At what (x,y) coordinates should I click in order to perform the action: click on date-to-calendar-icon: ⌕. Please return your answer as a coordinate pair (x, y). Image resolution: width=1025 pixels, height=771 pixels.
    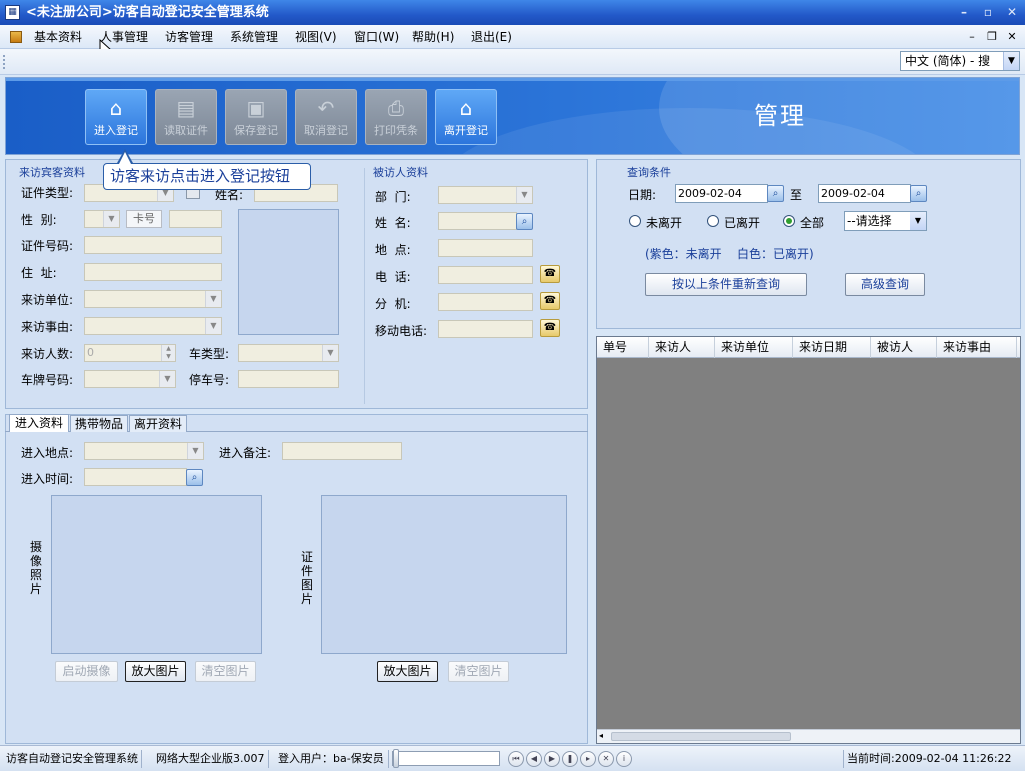
    Looking at the image, I should click on (918, 193).